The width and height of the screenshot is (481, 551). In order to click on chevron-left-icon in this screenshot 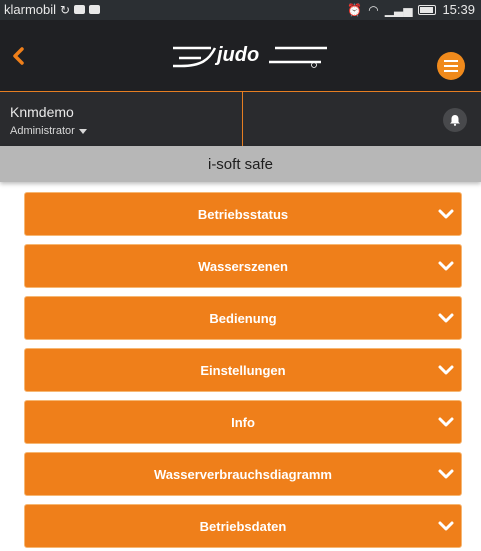, I will do `click(18, 56)`.